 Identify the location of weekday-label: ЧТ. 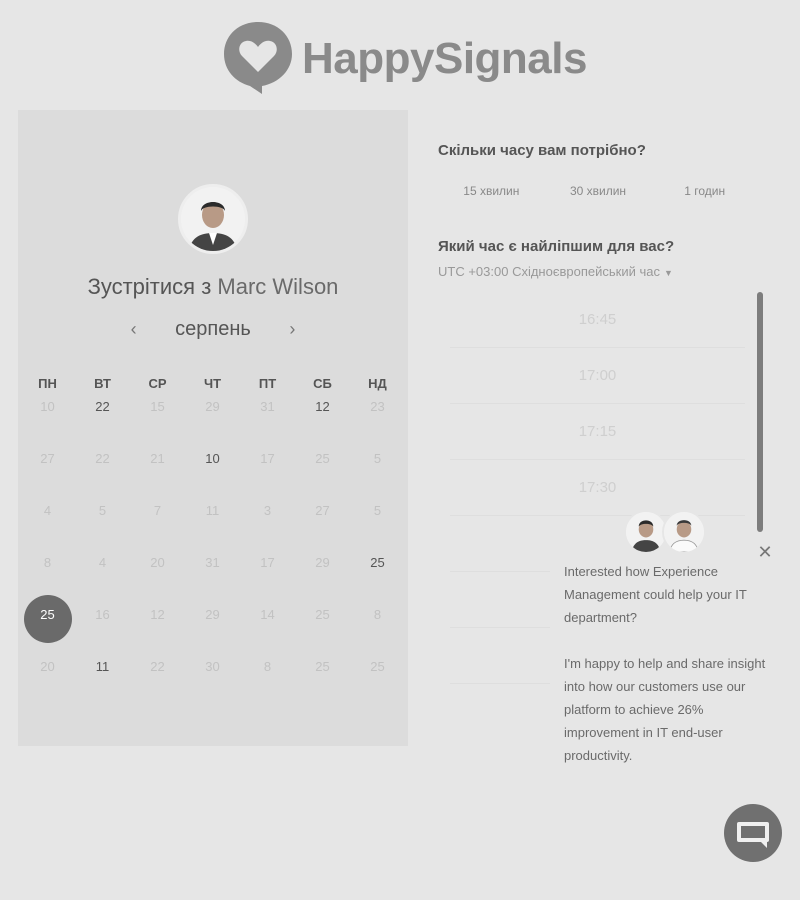
(212, 383).